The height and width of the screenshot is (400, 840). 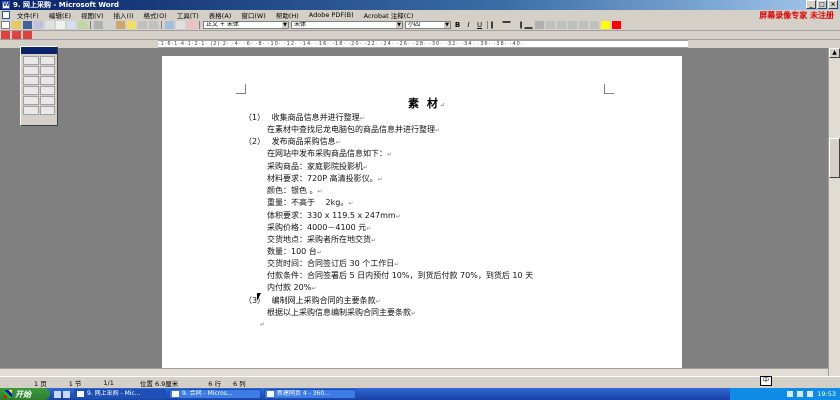 I want to click on tool-pencil-icon, so click(x=31, y=100).